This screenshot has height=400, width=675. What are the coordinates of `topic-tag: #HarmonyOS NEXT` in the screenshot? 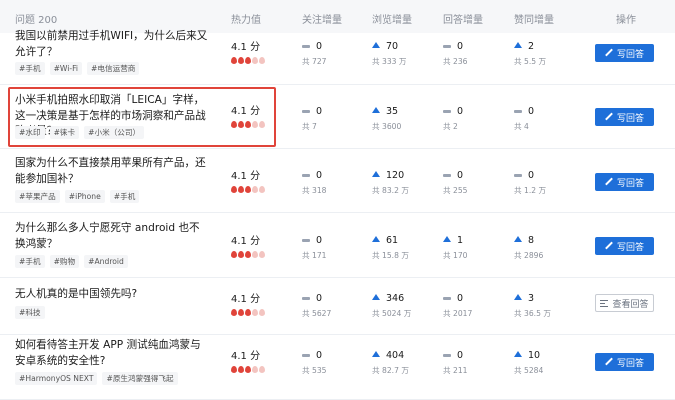 It's located at (56, 378).